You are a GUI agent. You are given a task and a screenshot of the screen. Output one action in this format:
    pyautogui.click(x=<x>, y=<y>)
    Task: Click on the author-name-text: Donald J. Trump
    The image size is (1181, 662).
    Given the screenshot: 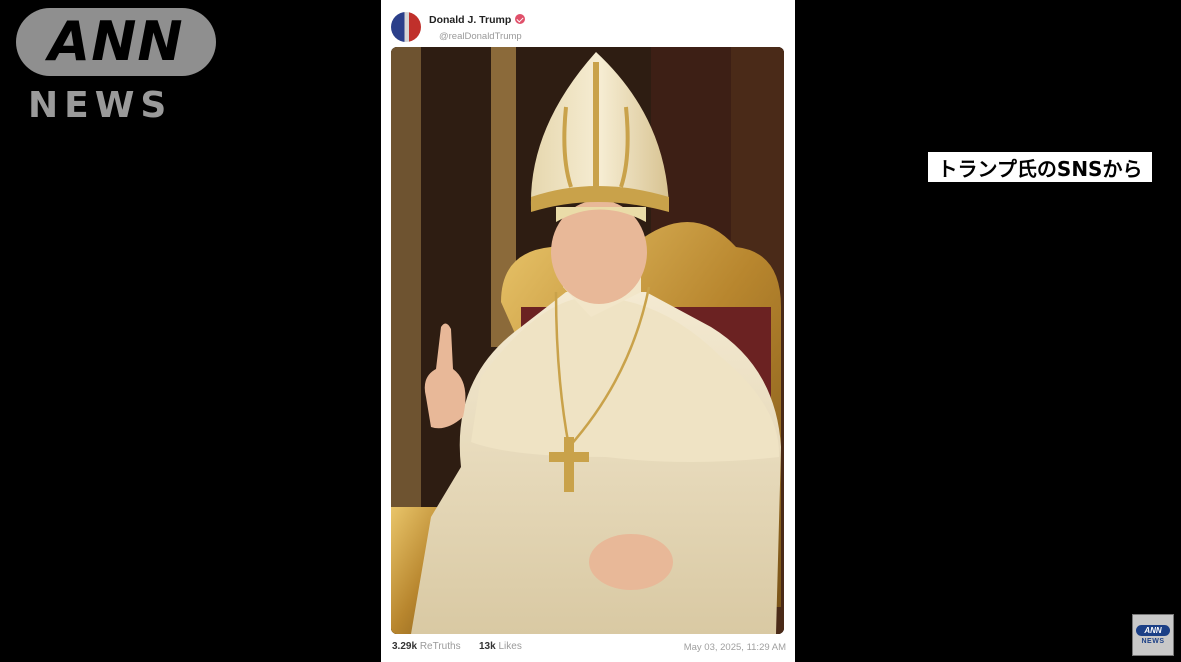 What is the action you would take?
    pyautogui.click(x=470, y=20)
    